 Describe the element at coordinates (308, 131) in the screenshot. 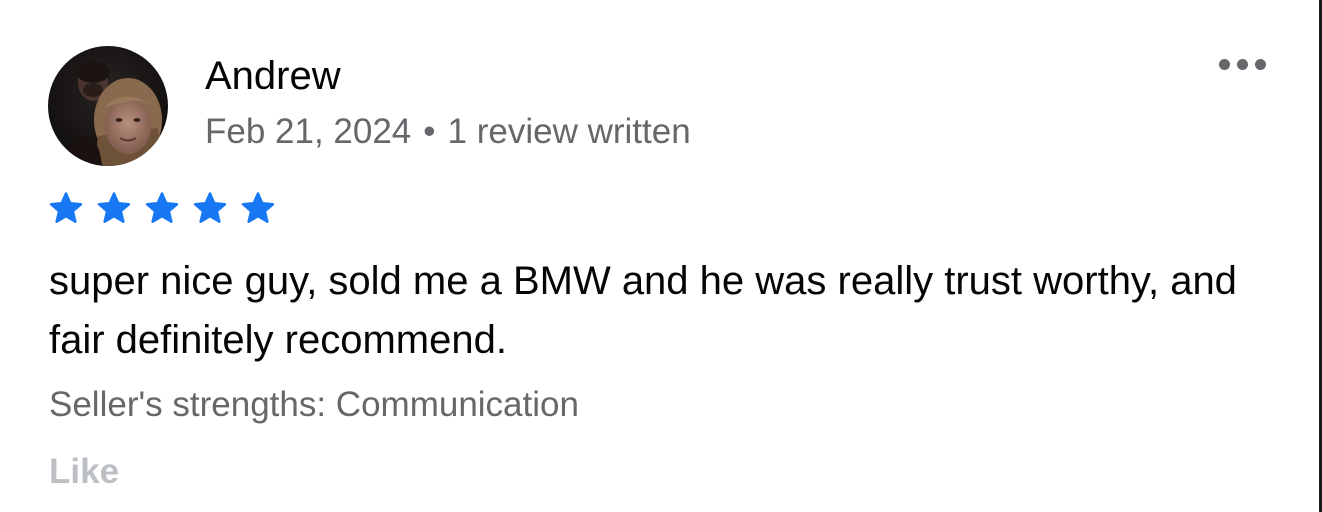

I see `review-date: Feb 21, 2024` at that location.